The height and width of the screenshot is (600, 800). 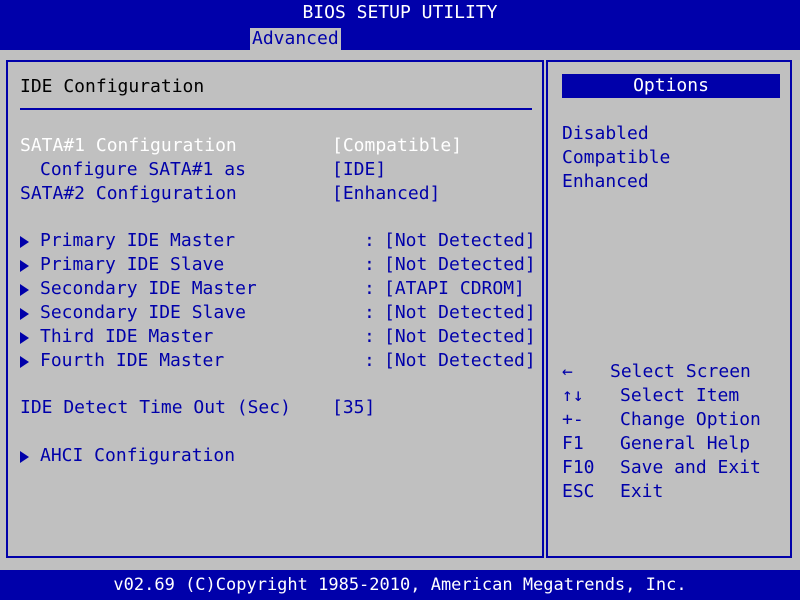 I want to click on setting-value: [Compatible], so click(x=397, y=145).